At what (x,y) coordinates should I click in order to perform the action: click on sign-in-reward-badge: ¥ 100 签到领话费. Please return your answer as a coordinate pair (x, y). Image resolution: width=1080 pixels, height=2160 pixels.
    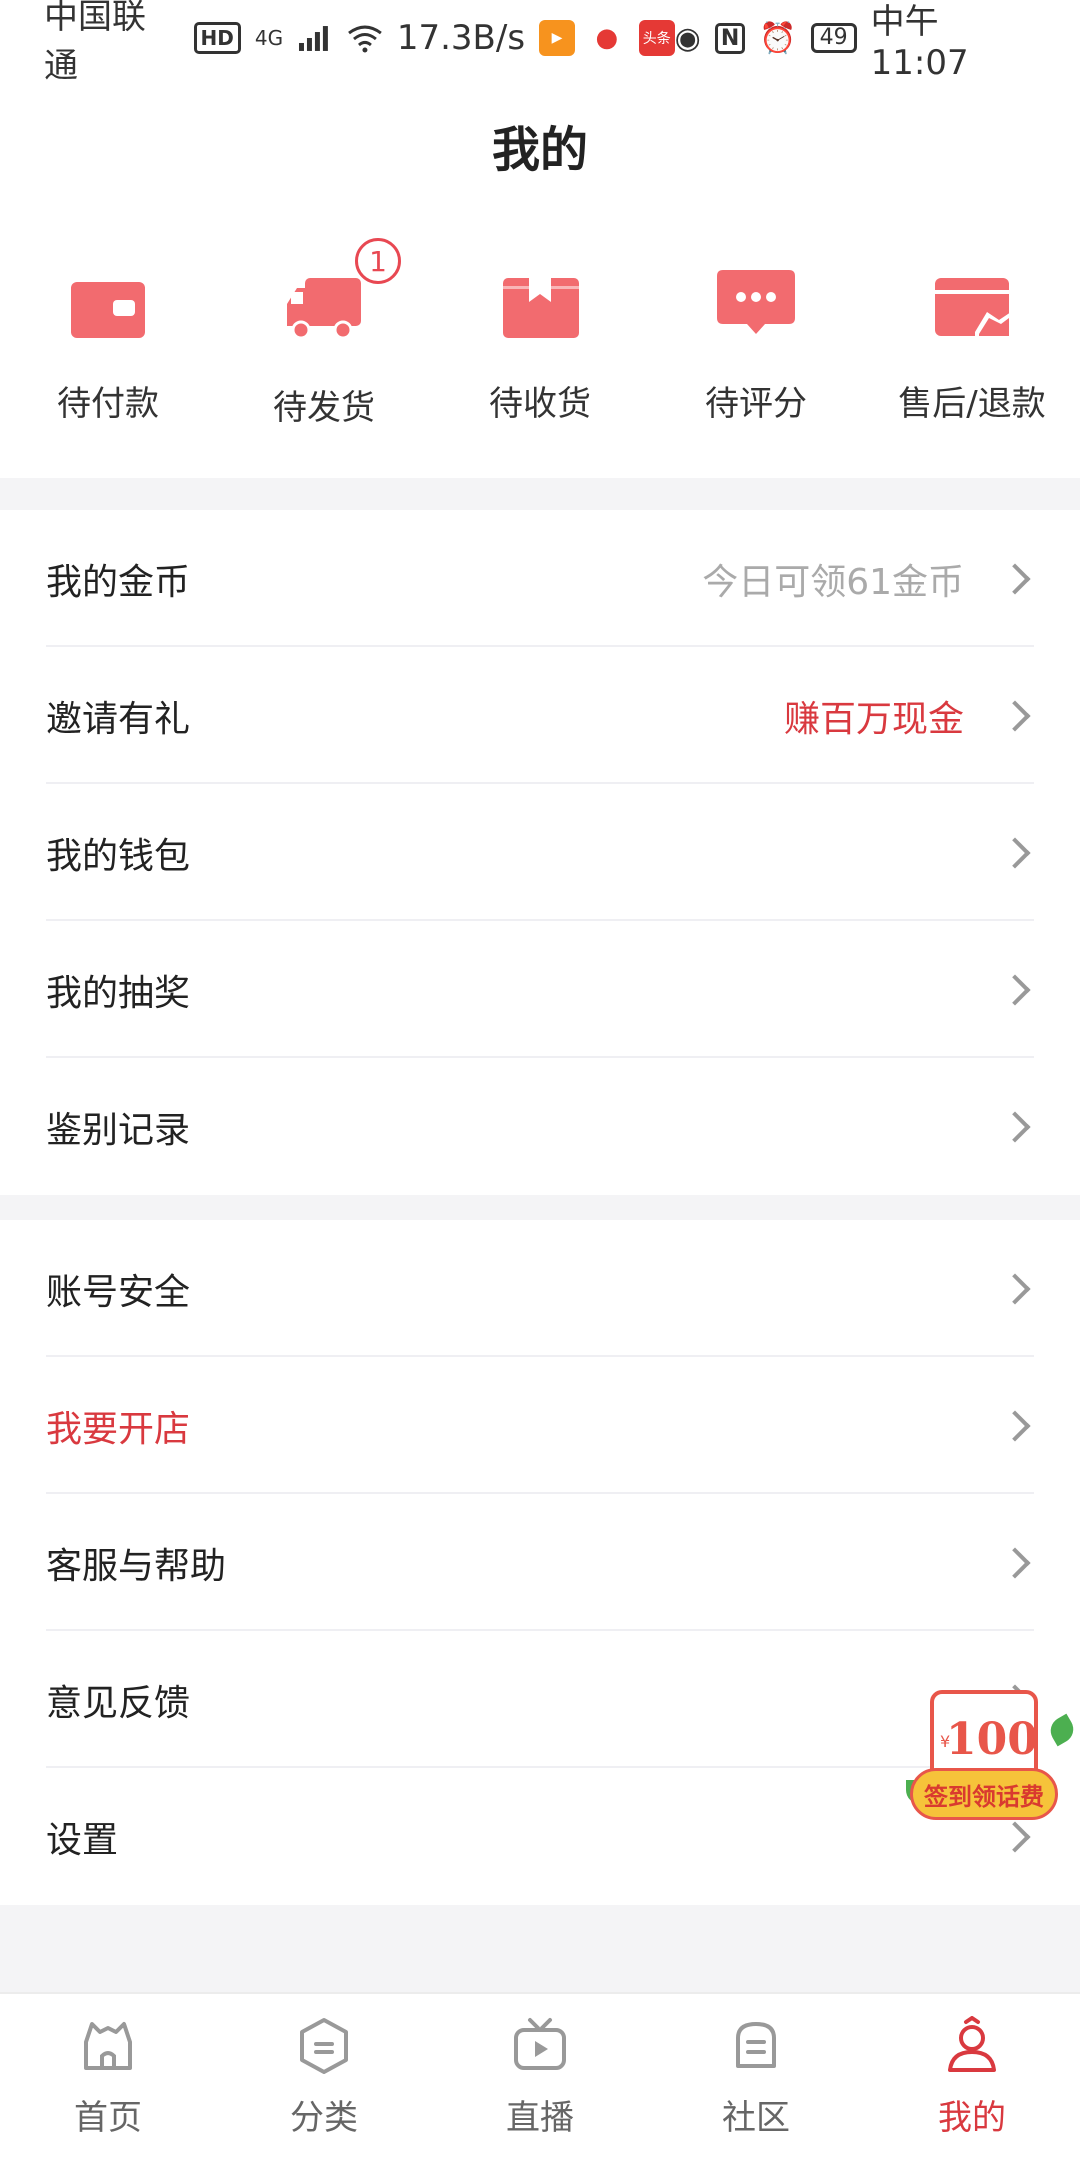
    Looking at the image, I should click on (989, 1760).